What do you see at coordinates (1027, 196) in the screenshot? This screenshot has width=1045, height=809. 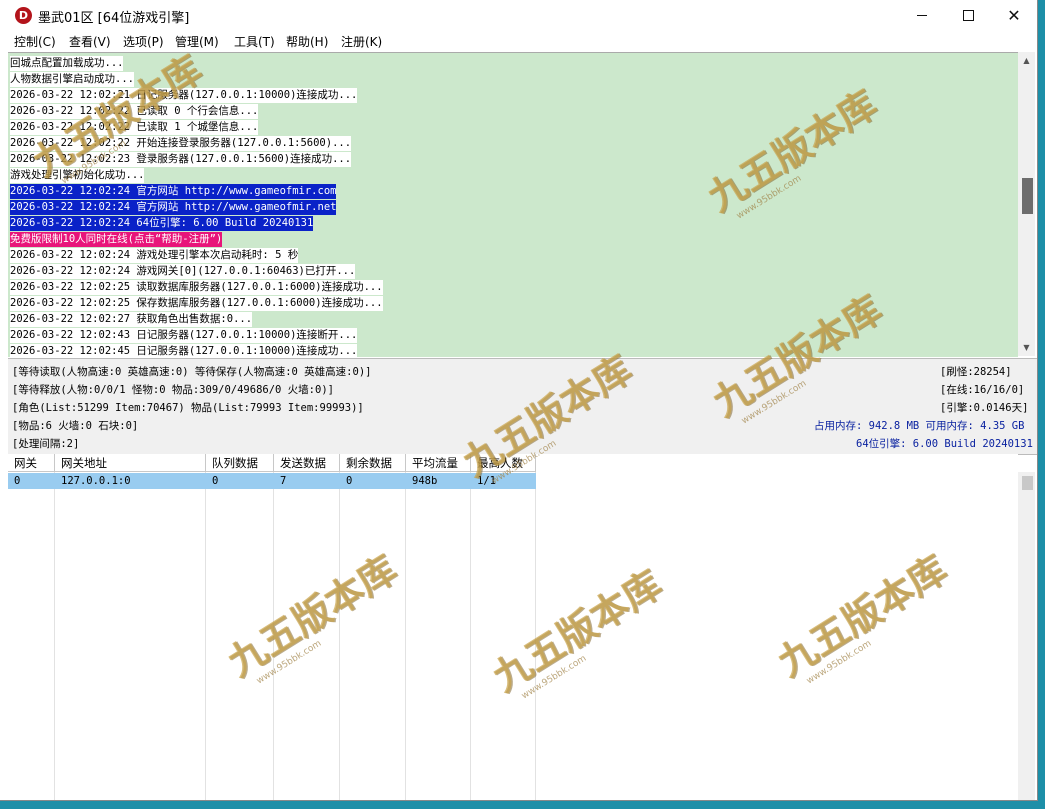 I see `log-scroll-thumb` at bounding box center [1027, 196].